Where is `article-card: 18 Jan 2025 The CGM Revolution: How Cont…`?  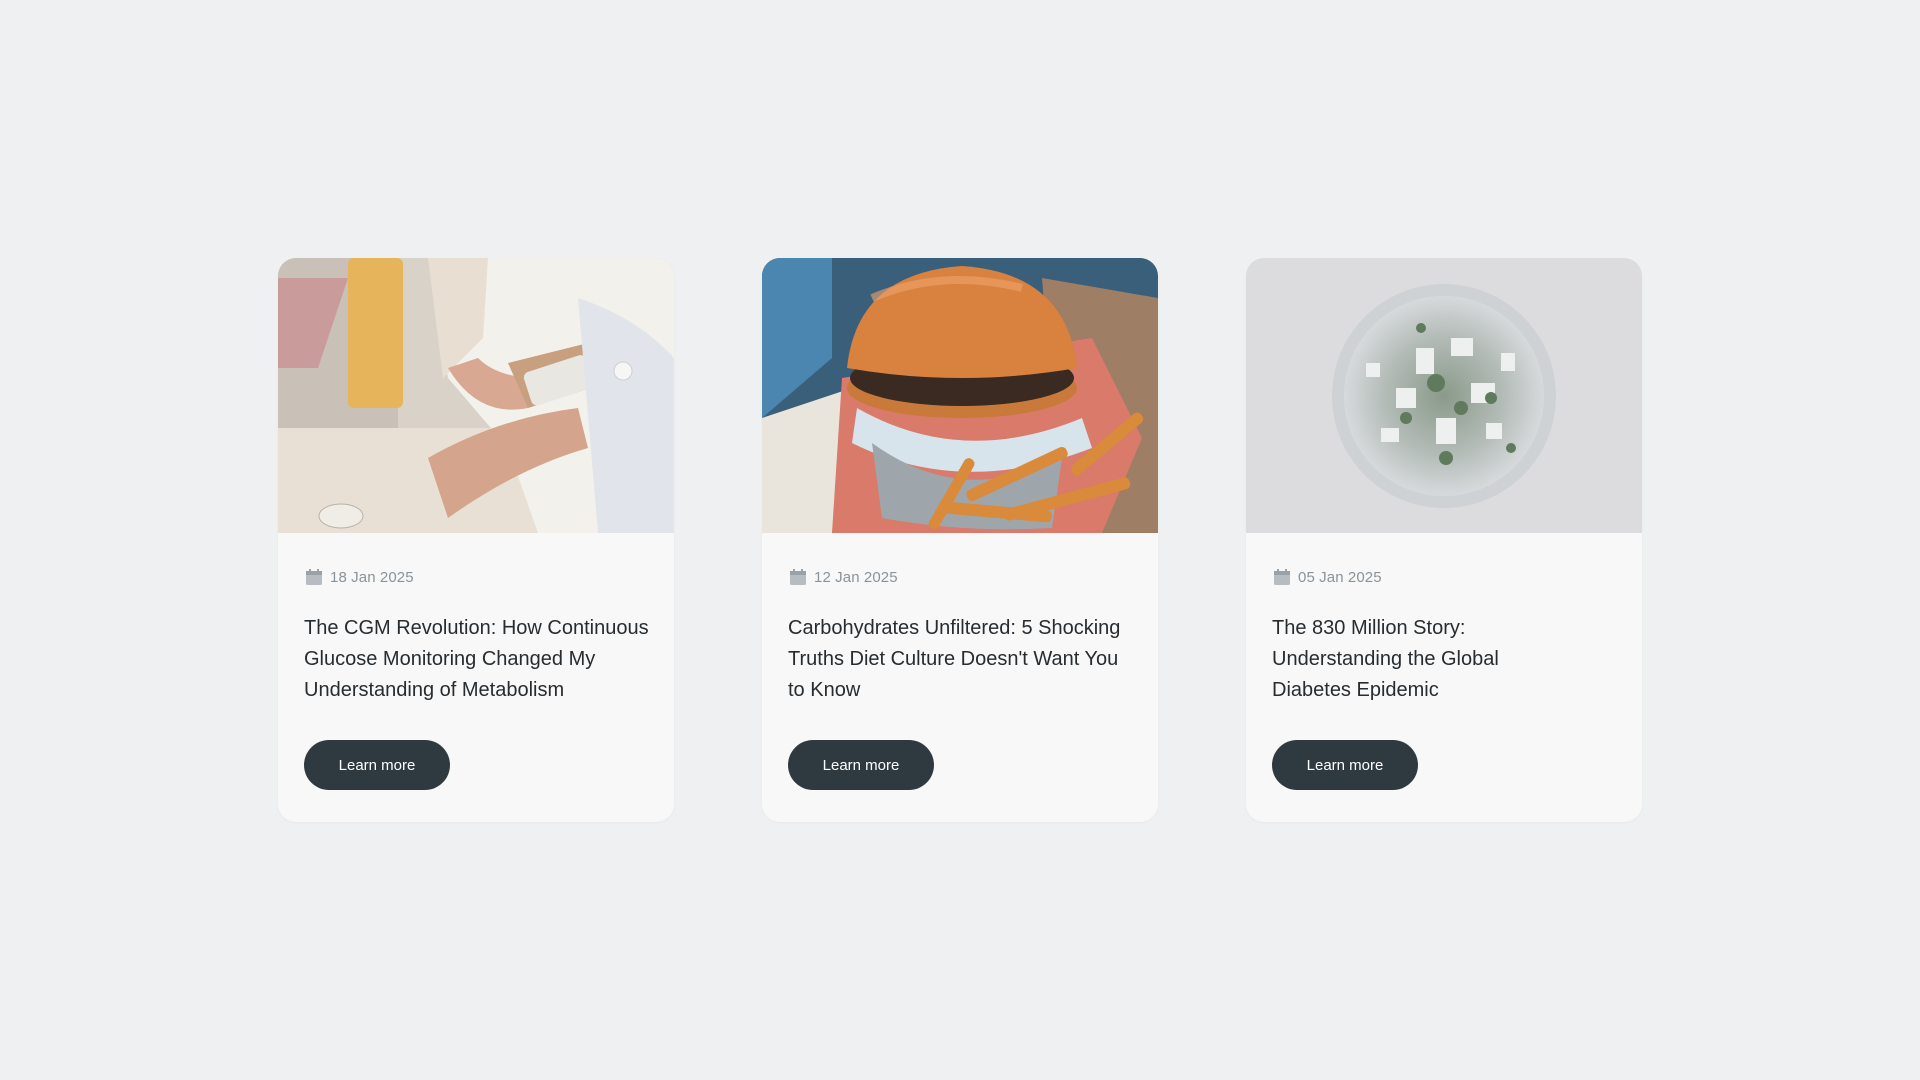
article-card: 18 Jan 2025 The CGM Revolution: How Cont… is located at coordinates (476, 540).